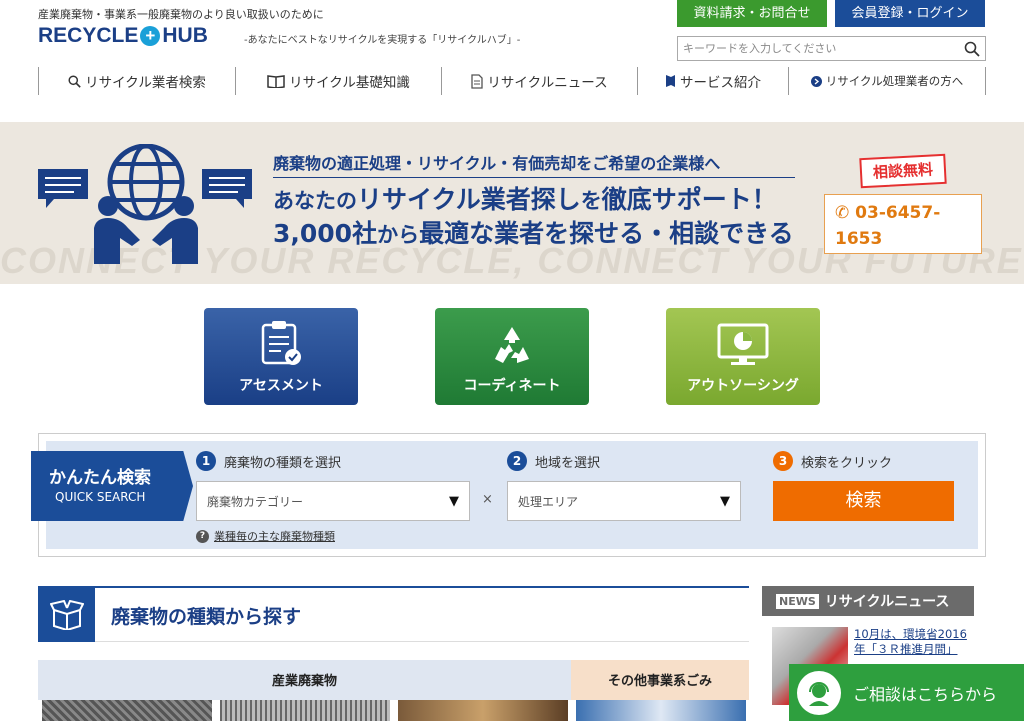  Describe the element at coordinates (818, 48) in the screenshot. I see `keyword-search-input` at that location.